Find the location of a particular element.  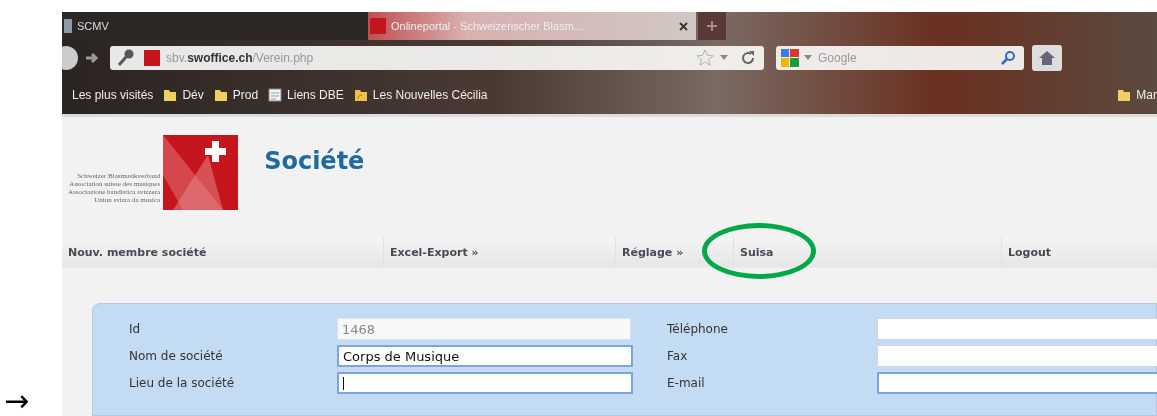

field-label: Lieu de la société is located at coordinates (182, 383).